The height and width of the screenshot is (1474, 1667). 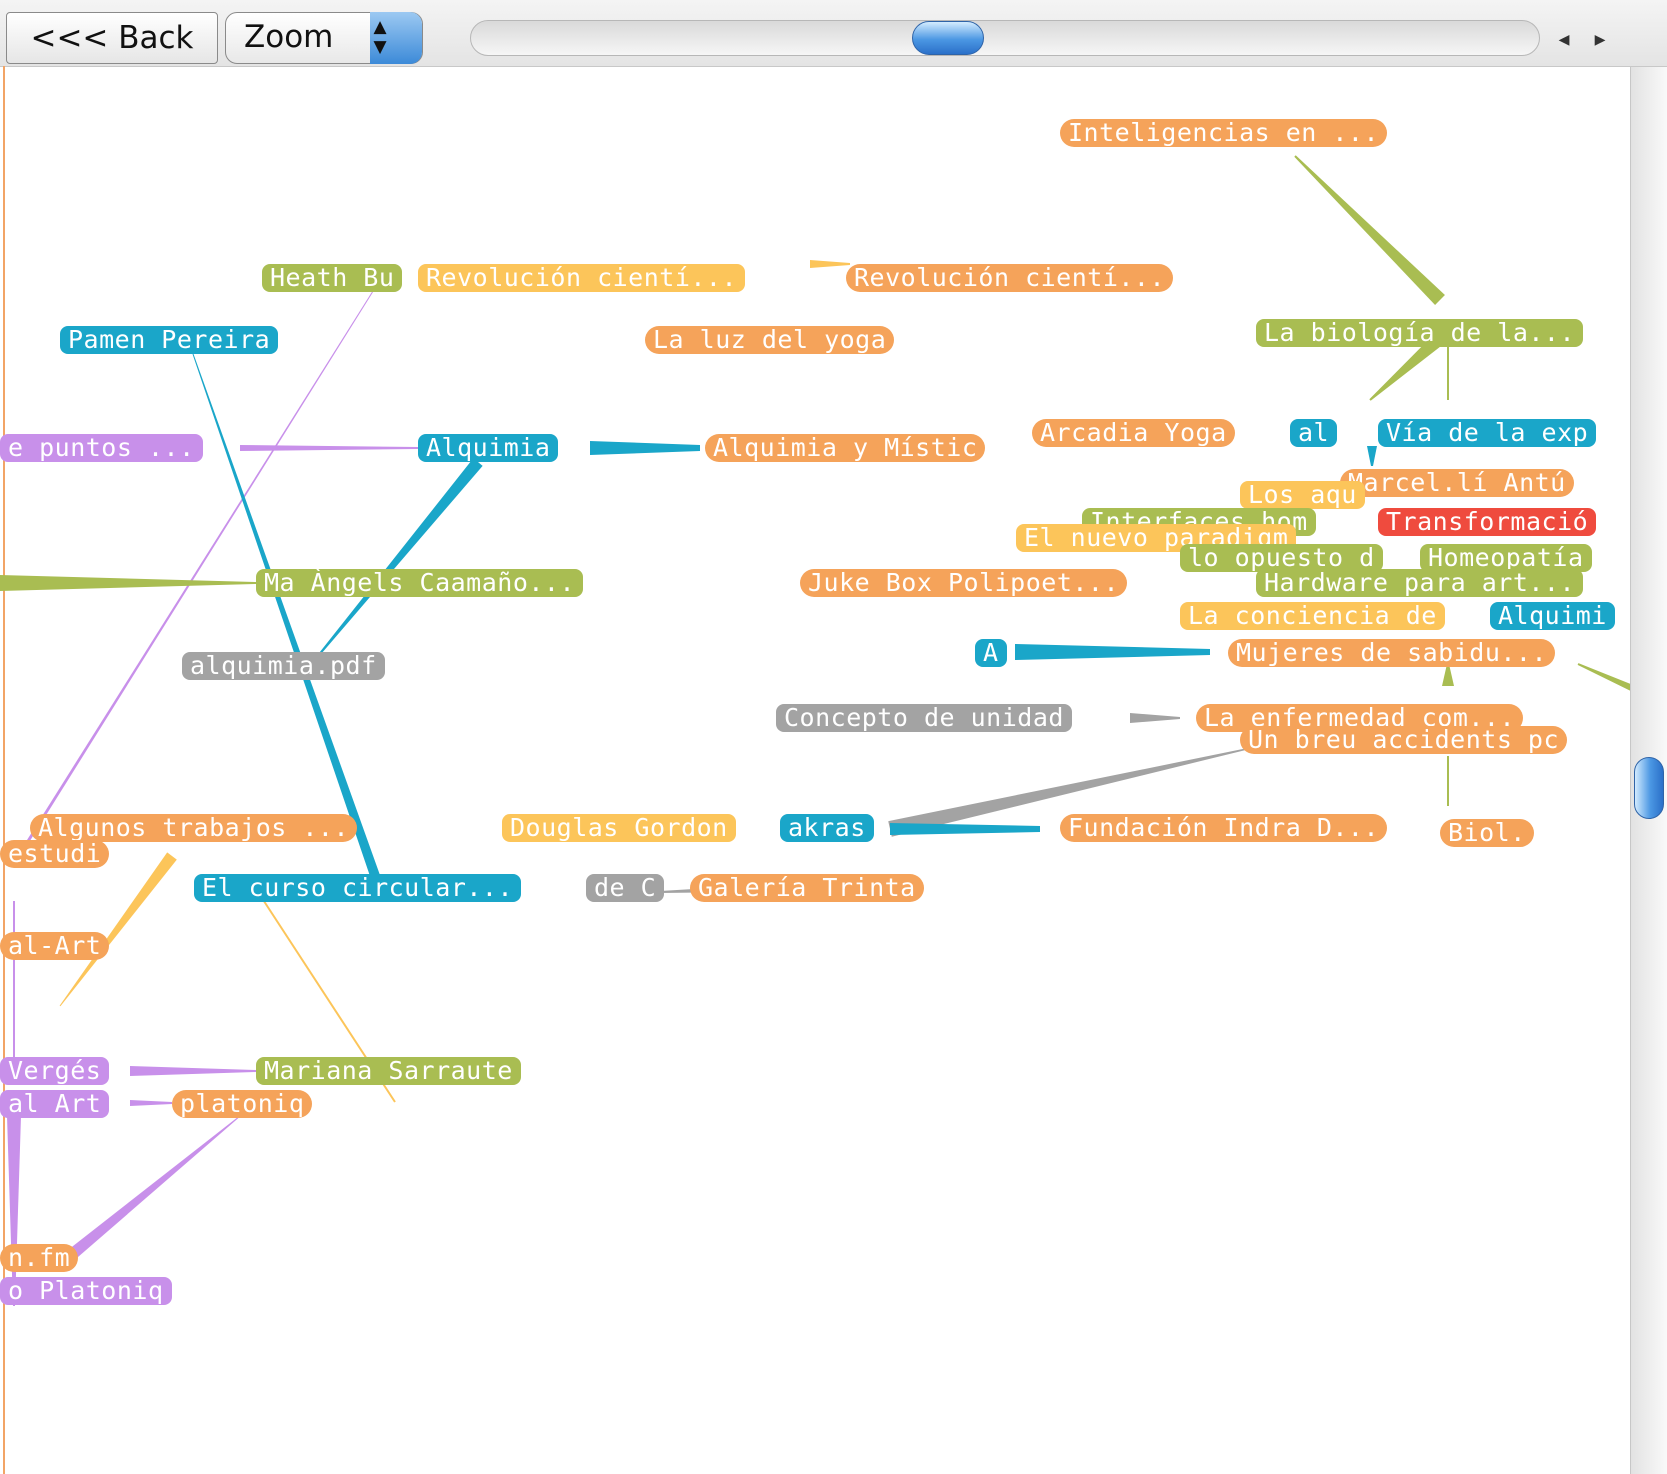 I want to click on graph-node: n.fm, so click(x=39, y=1258).